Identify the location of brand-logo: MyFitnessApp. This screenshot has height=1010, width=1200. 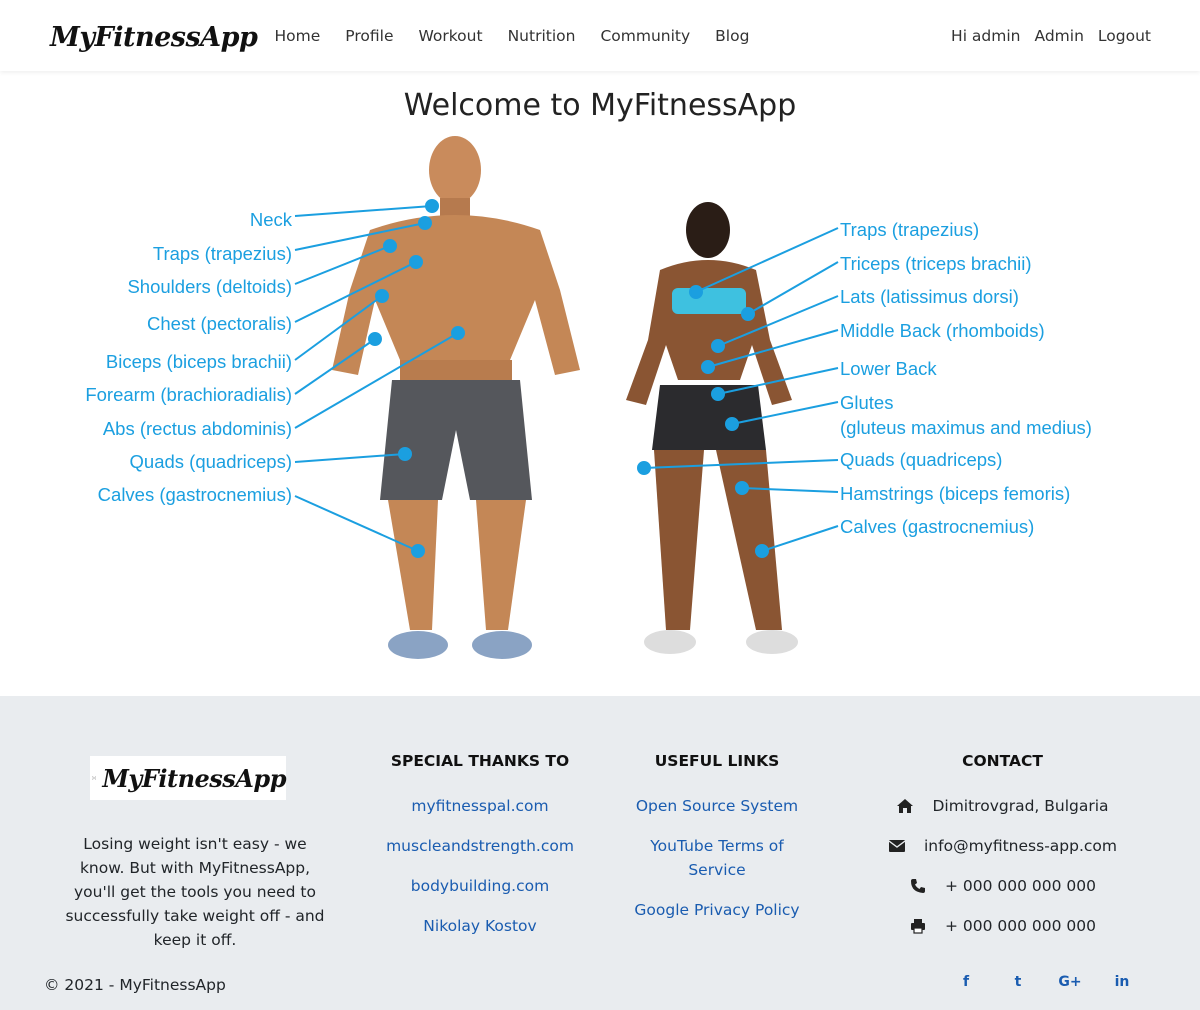
(151, 37).